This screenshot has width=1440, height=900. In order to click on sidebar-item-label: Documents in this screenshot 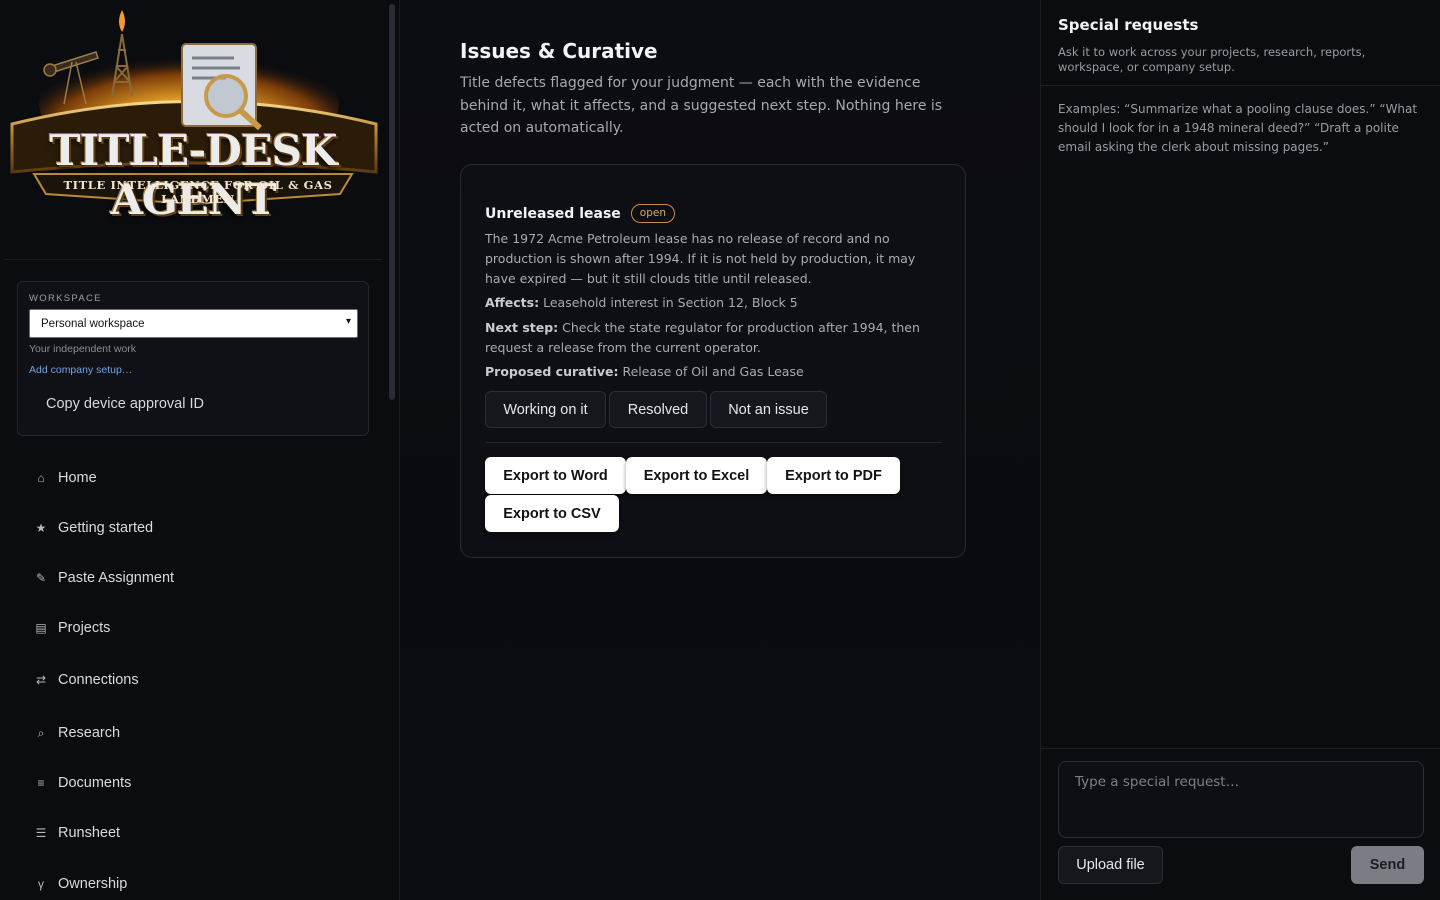, I will do `click(95, 783)`.